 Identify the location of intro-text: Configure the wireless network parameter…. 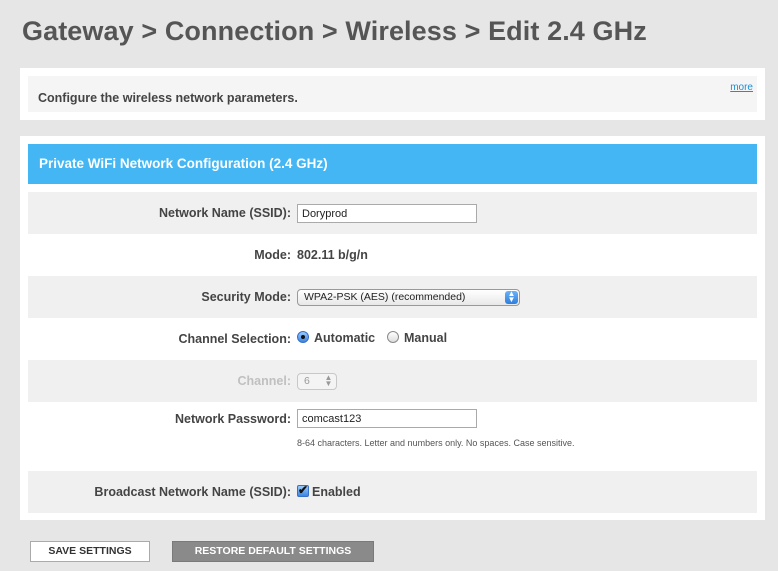
(168, 98).